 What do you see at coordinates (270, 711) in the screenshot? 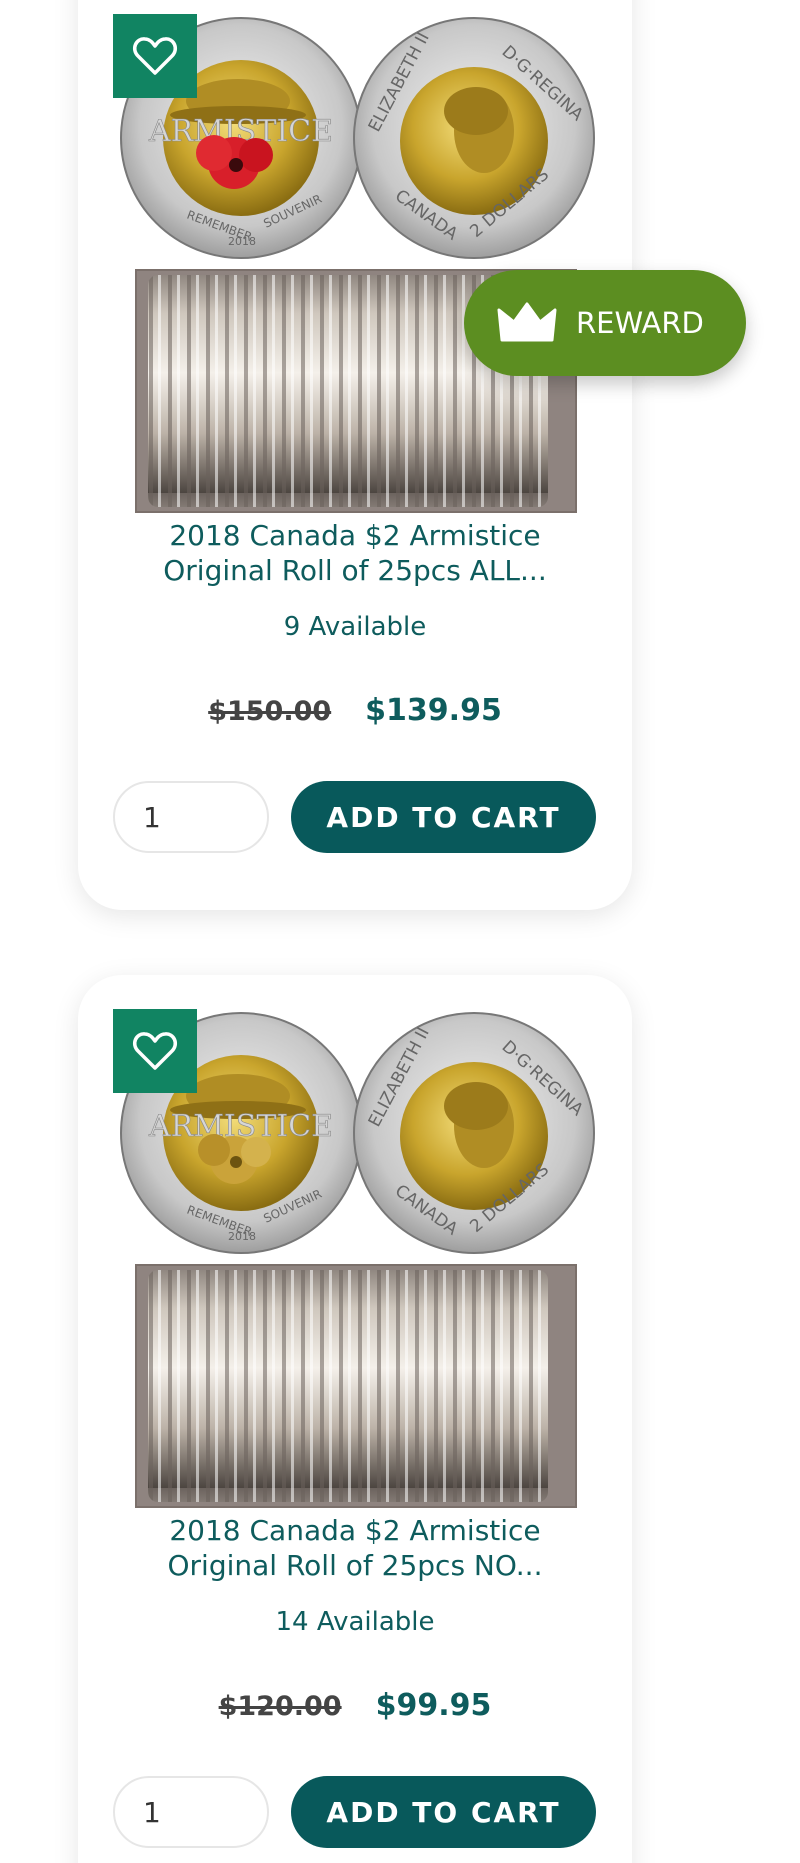
I see `old-price: $150.00` at bounding box center [270, 711].